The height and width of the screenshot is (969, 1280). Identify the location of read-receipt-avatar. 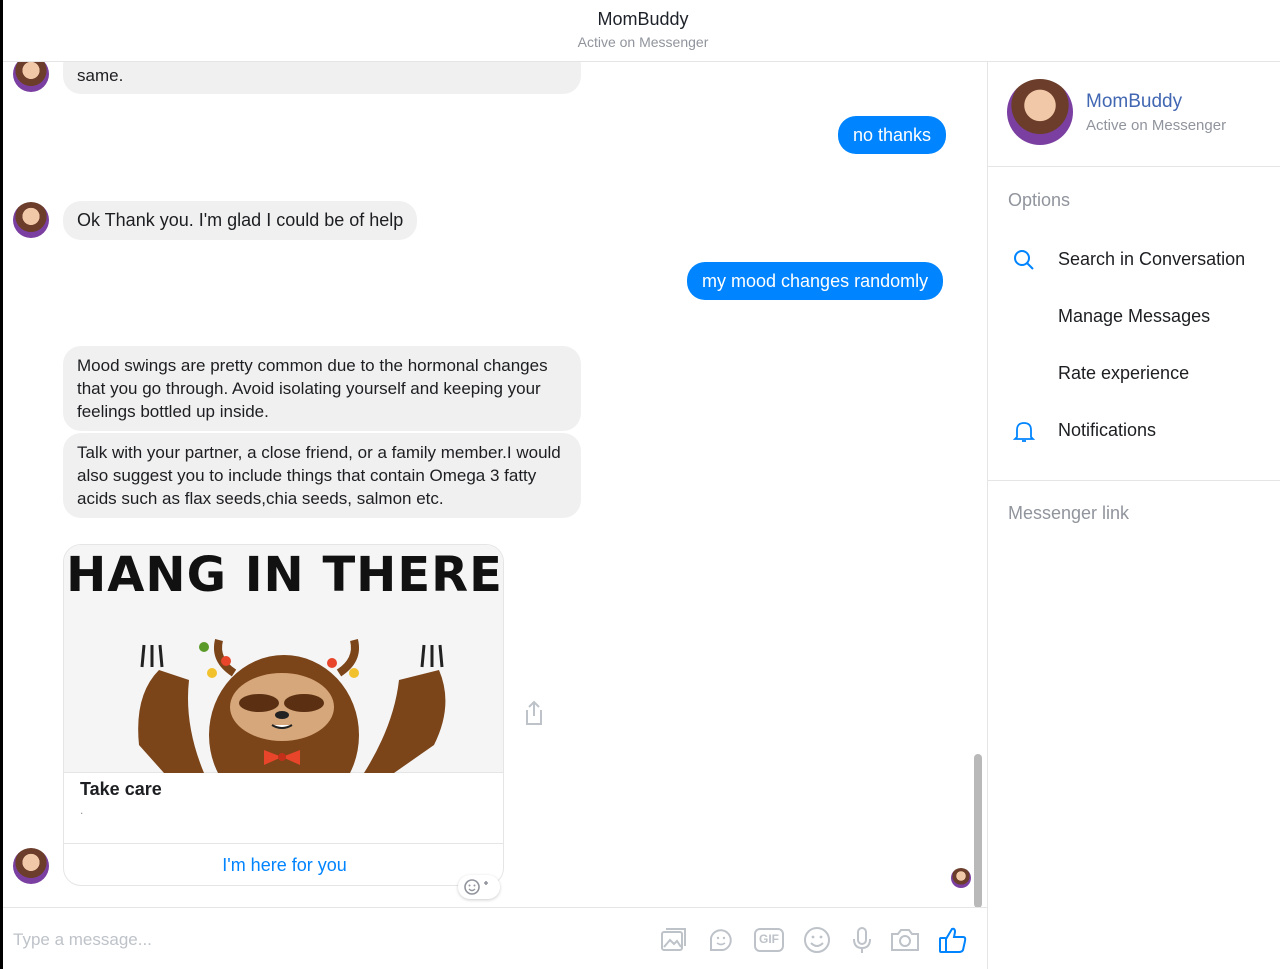
(961, 878).